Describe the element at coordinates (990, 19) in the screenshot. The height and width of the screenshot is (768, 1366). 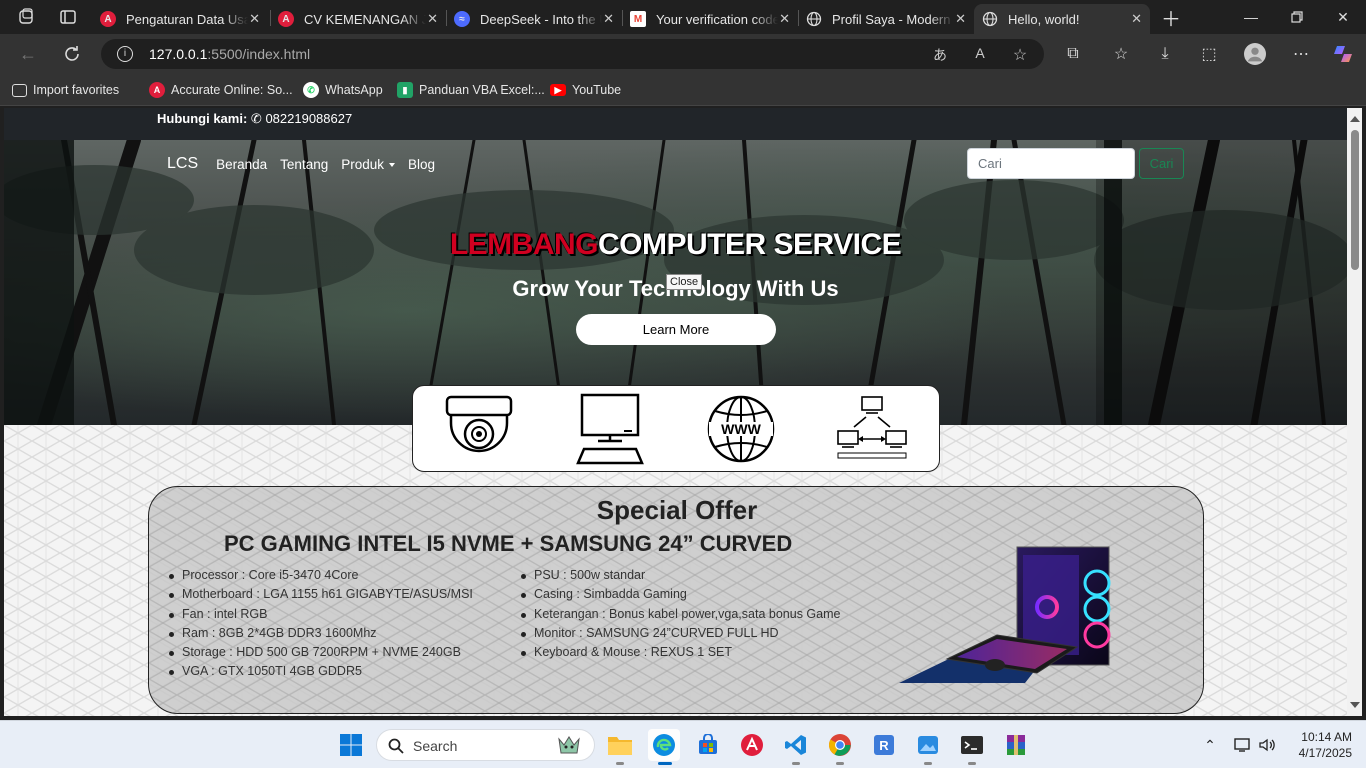
I see `globe-icon` at that location.